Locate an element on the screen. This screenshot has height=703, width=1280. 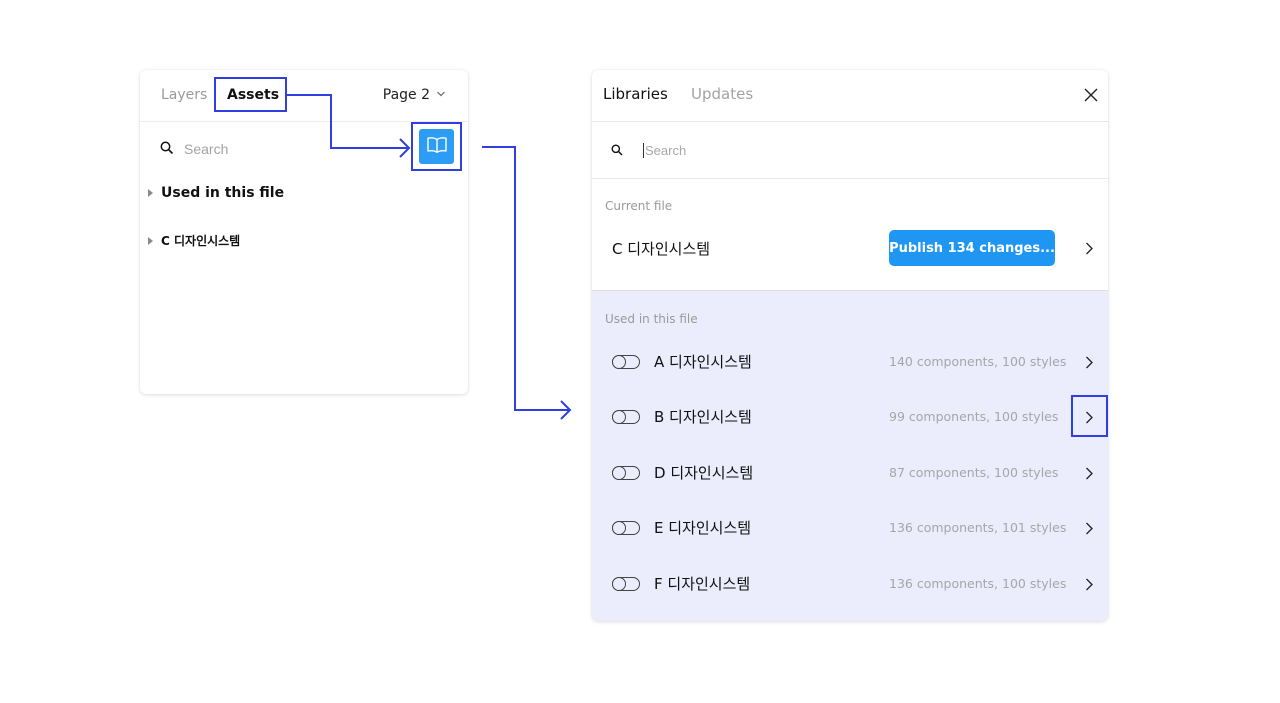
page-selector-label: Page 2 is located at coordinates (406, 95).